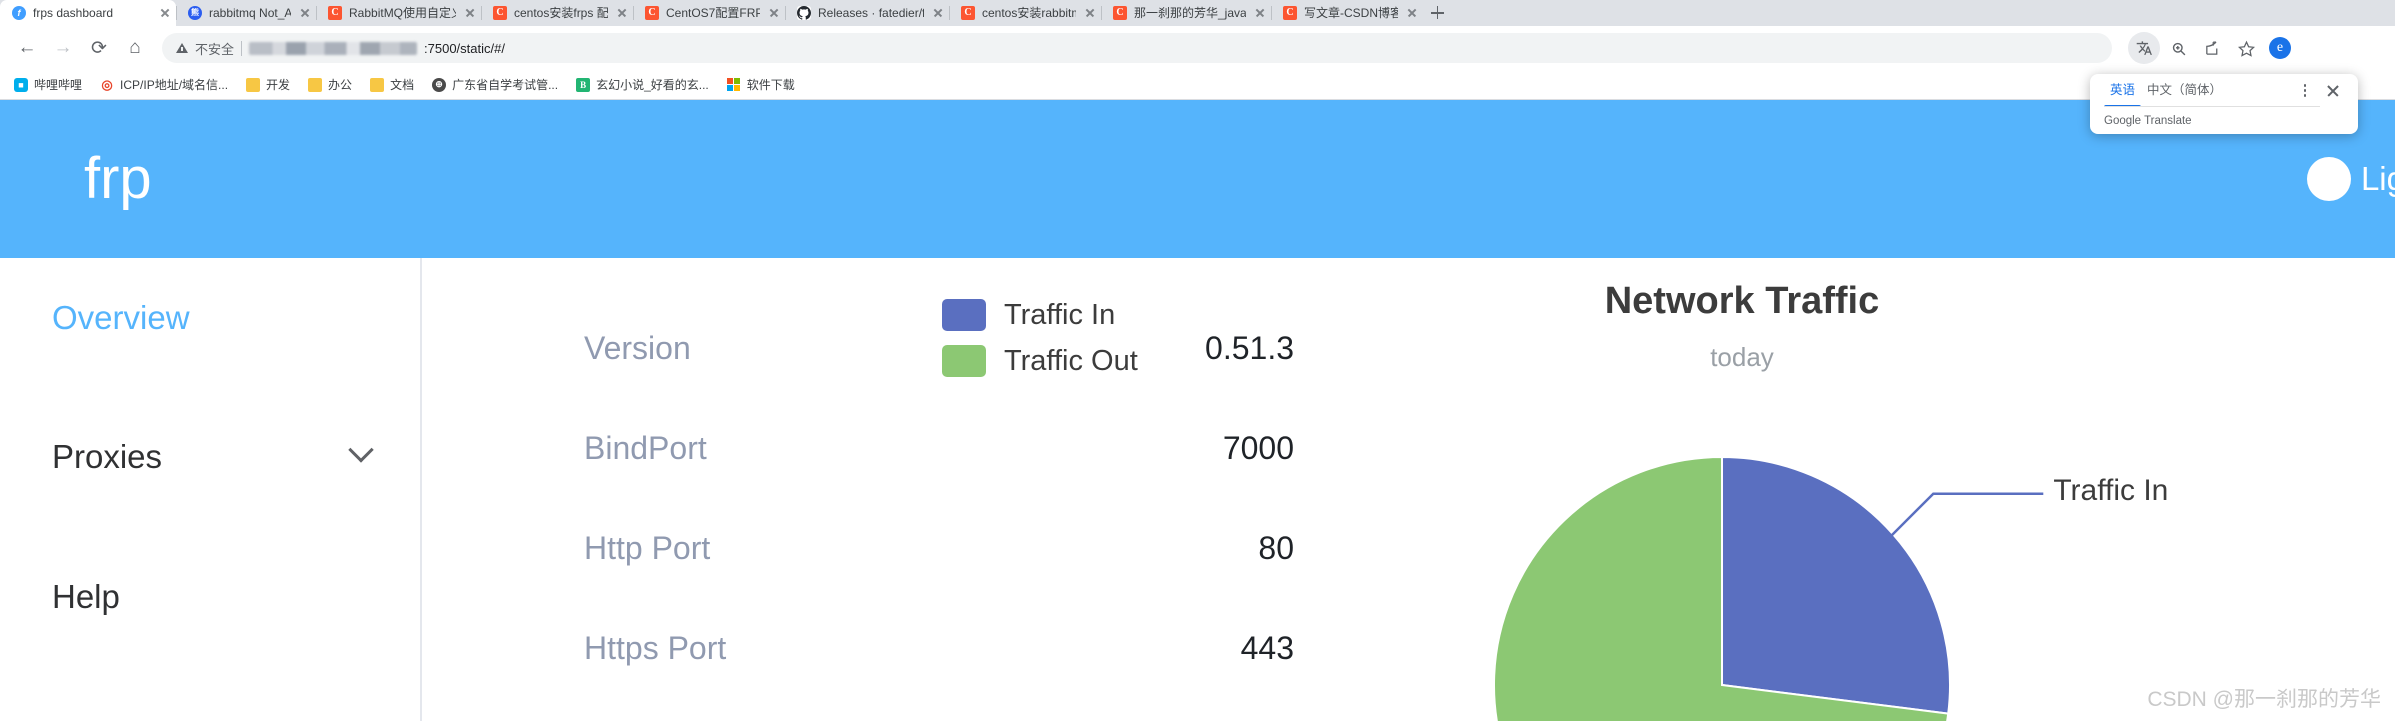  I want to click on browser-tab: C 写文章-CSDN博客, so click(1347, 13).